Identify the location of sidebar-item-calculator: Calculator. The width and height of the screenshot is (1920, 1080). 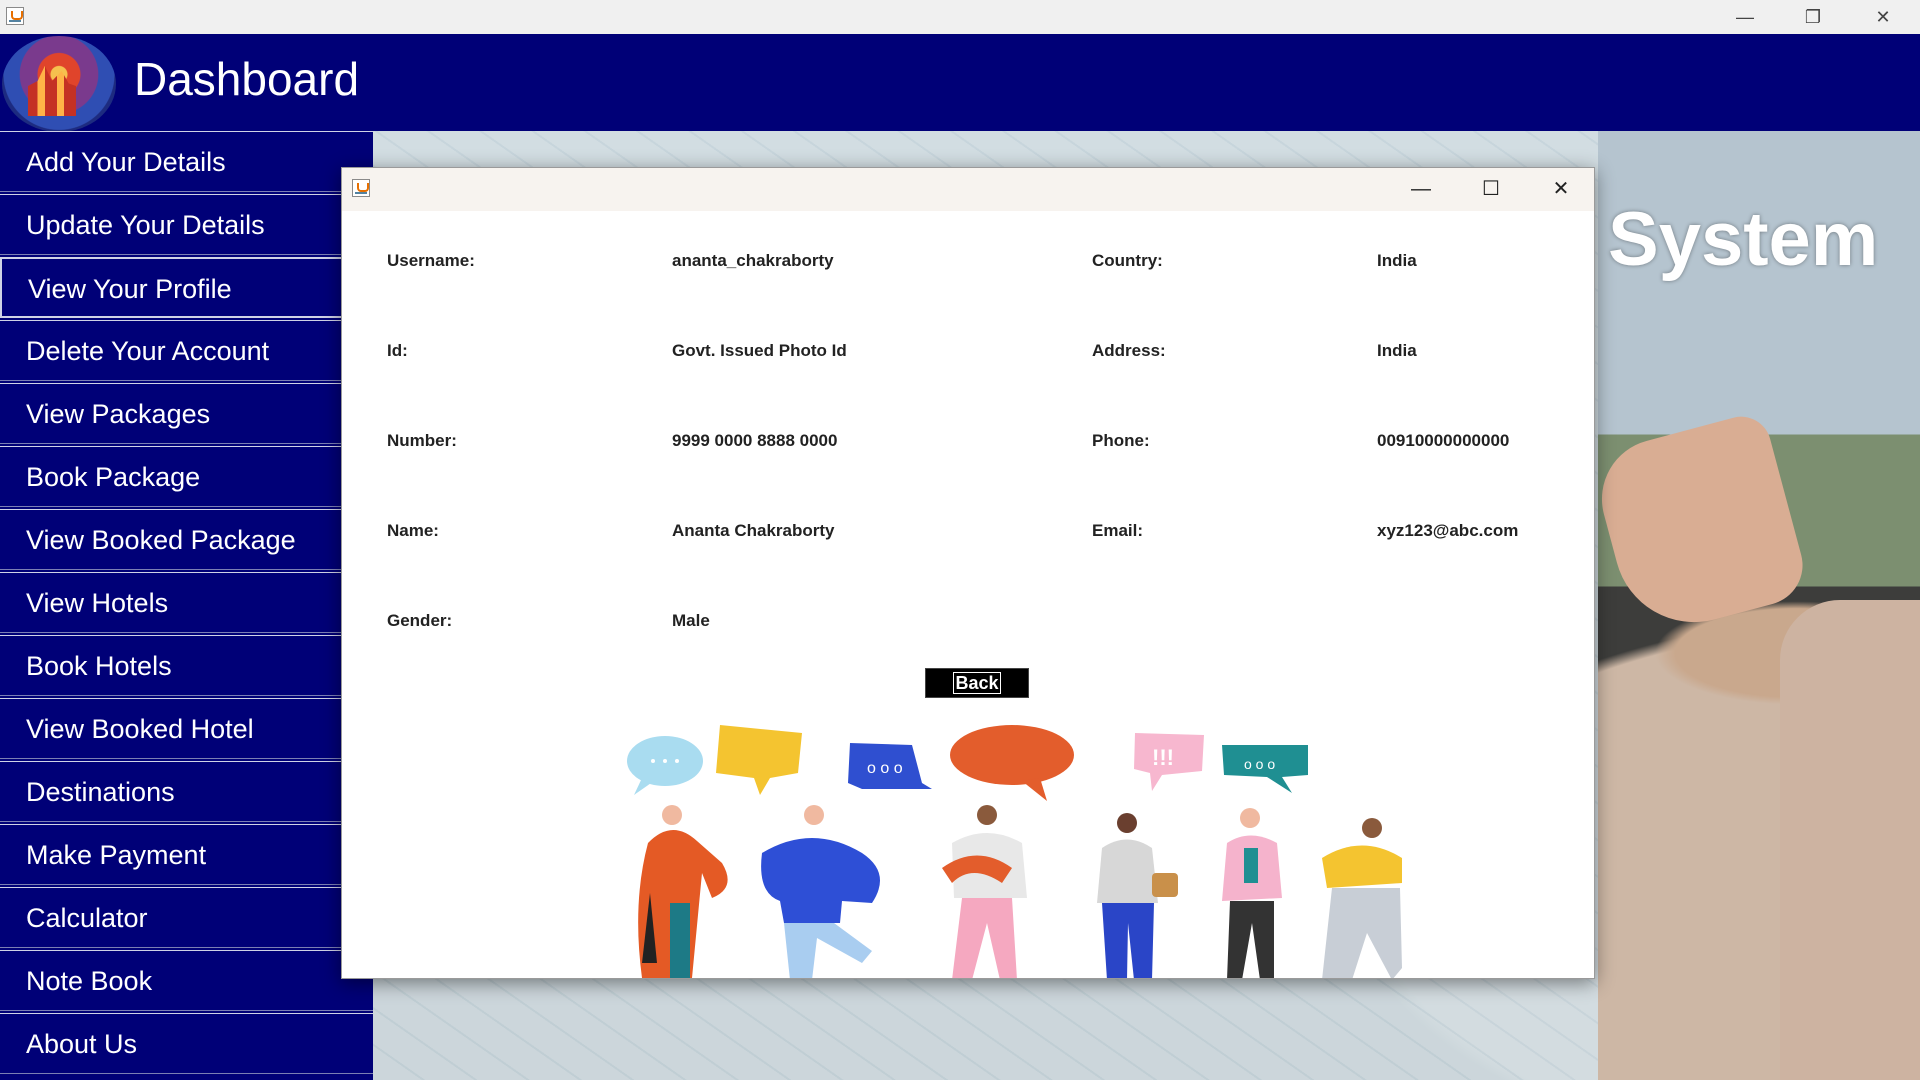
(186, 917).